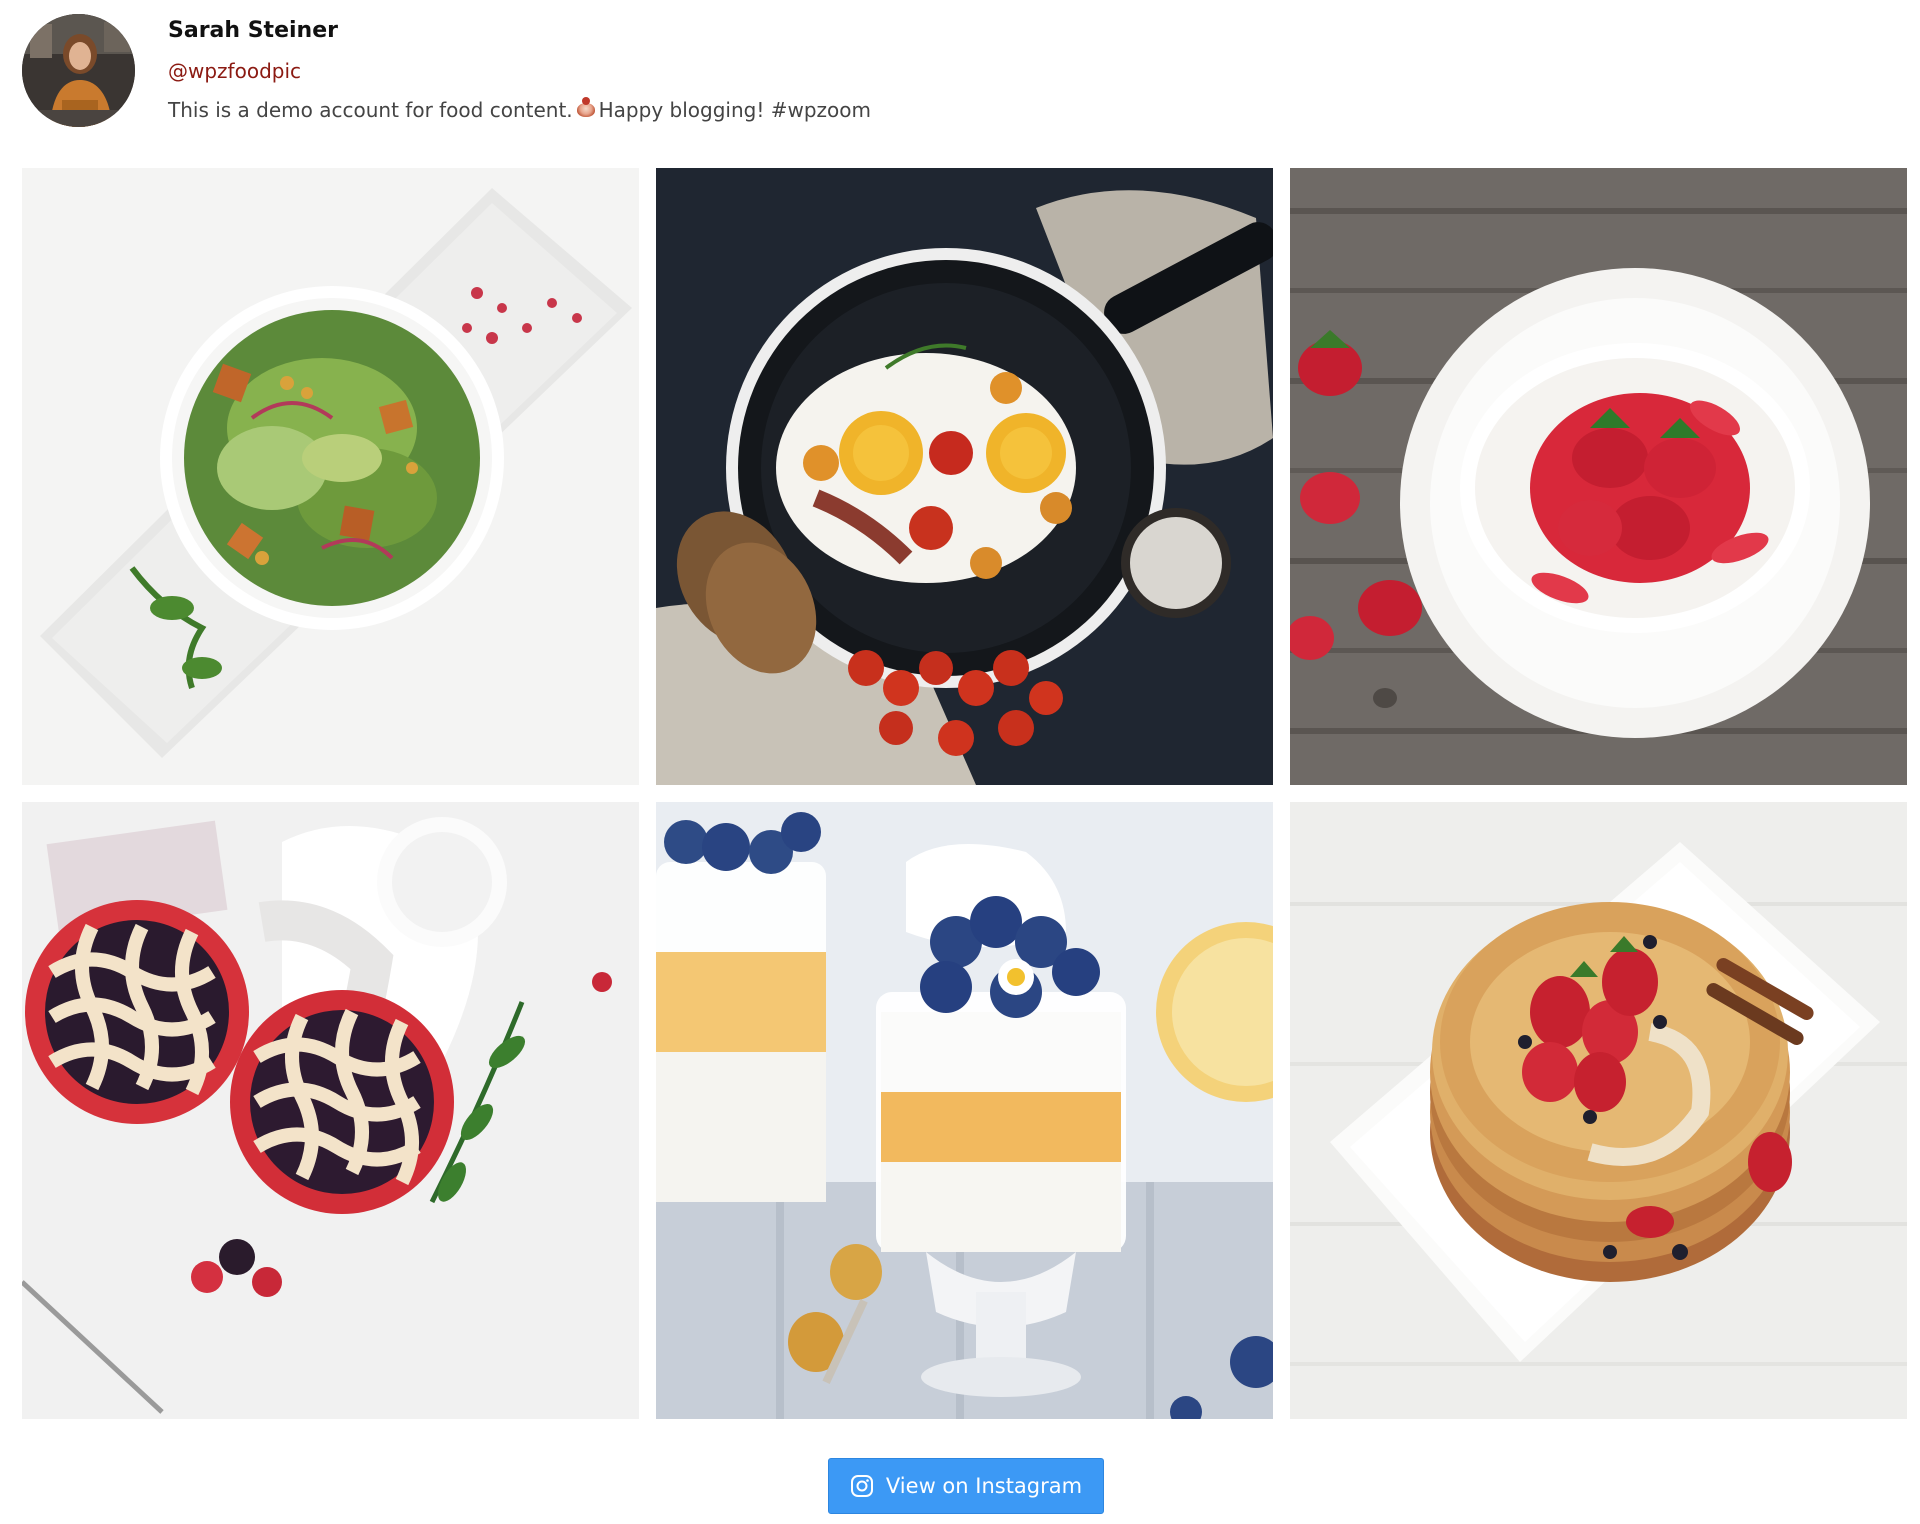  Describe the element at coordinates (1598, 476) in the screenshot. I see `feed-image-strawberry-pavlova` at that location.